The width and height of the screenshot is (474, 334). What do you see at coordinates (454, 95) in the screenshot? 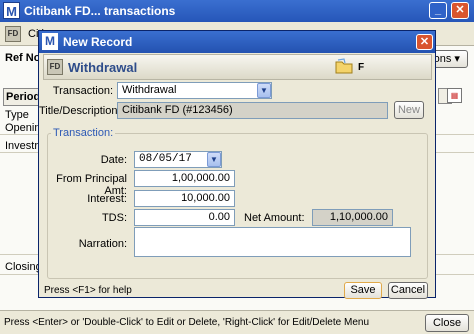
I see `calendar-icon: ▦` at bounding box center [454, 95].